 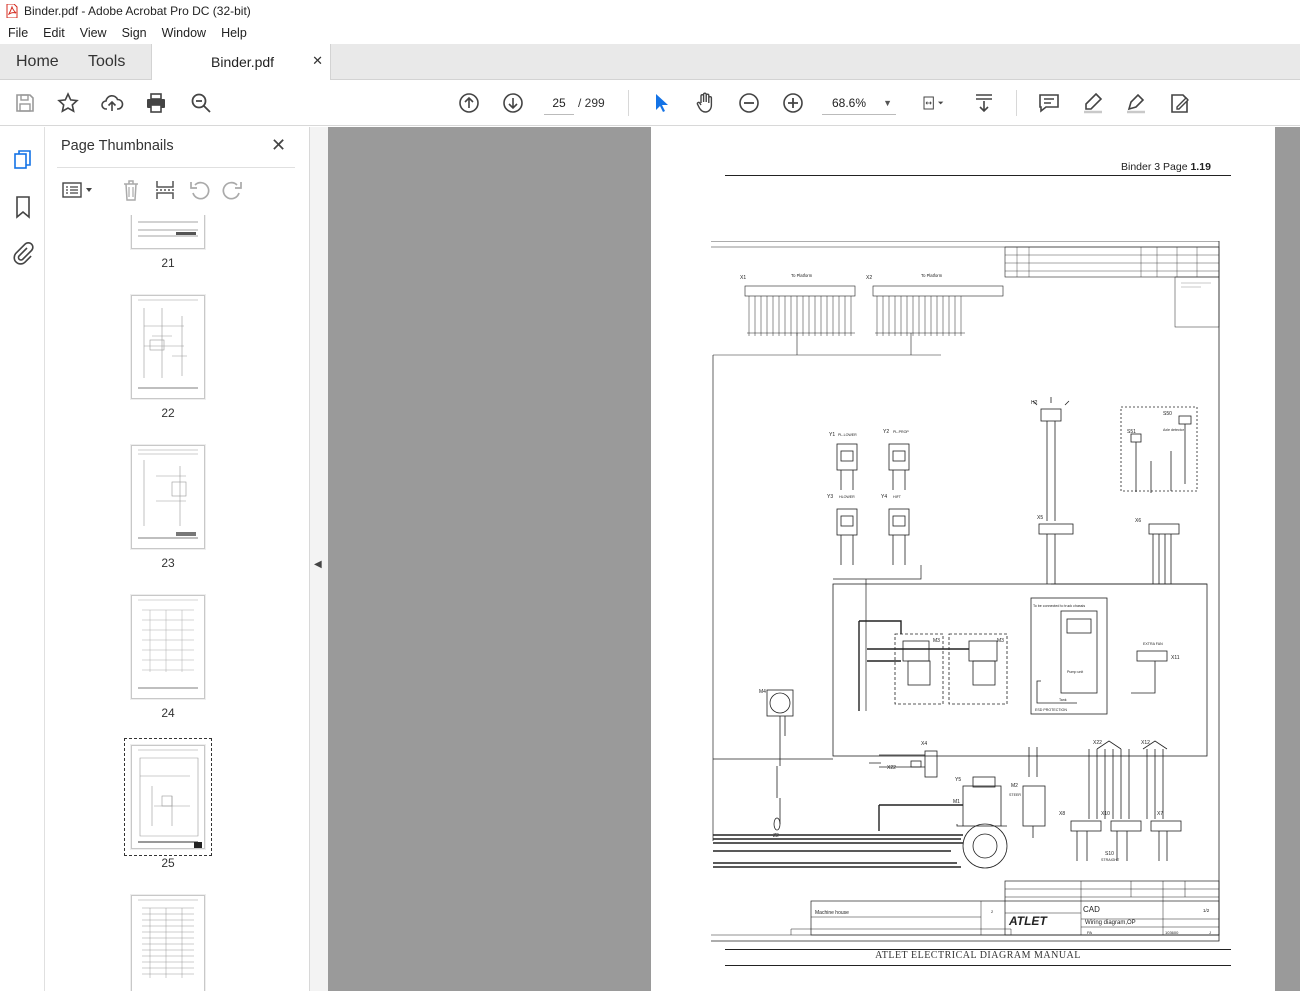 I want to click on panel-divider, so click(x=176, y=167).